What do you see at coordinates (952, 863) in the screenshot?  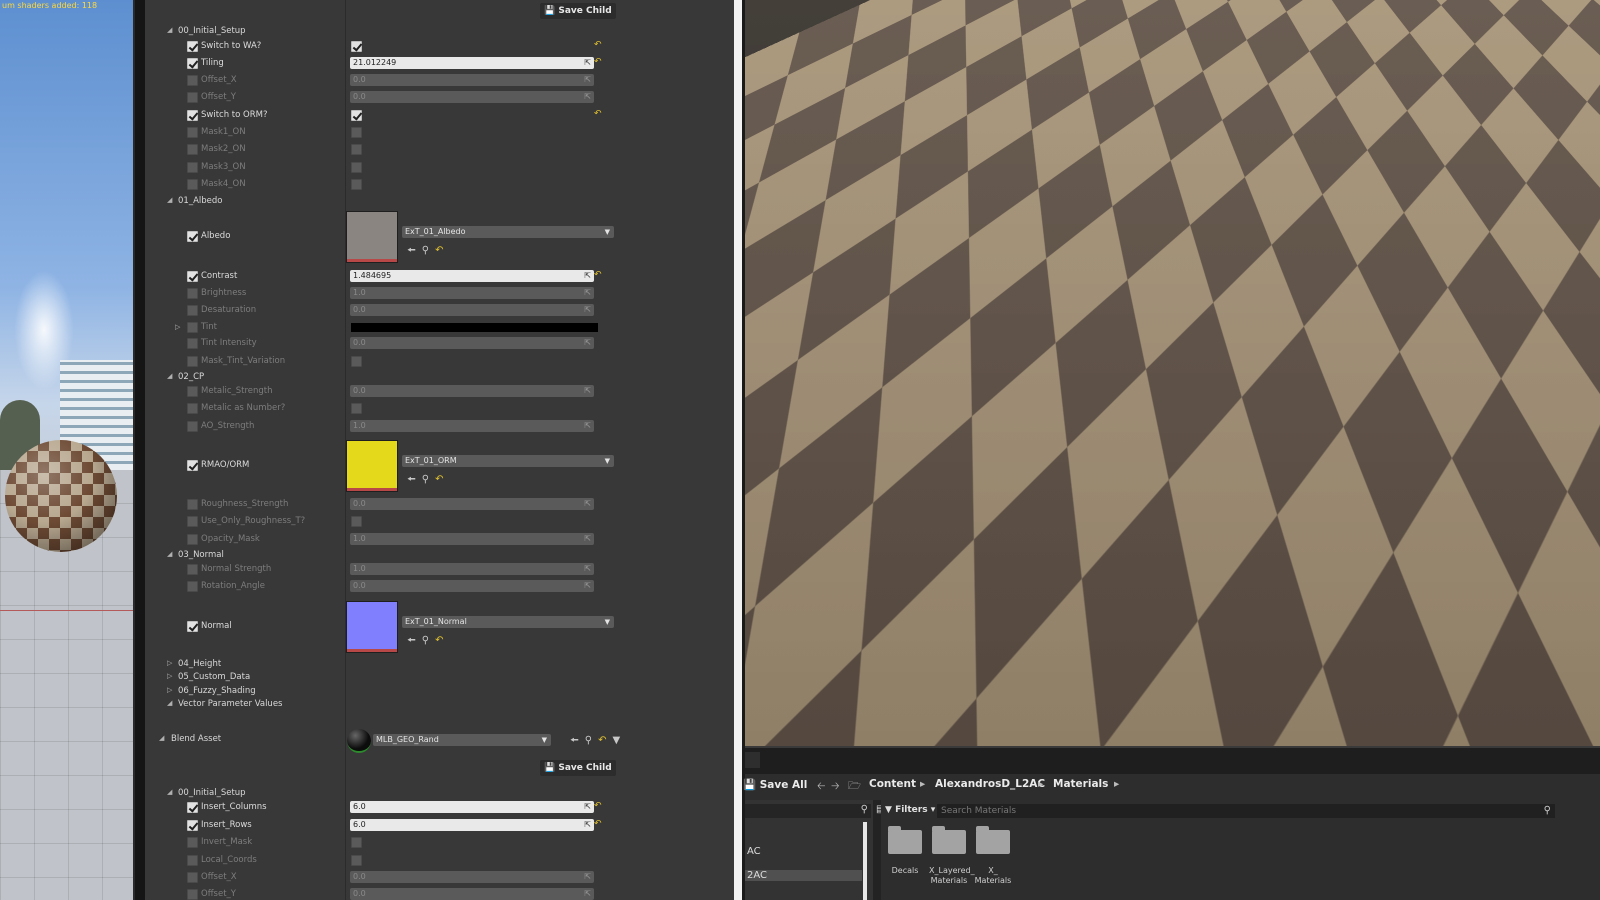 I see `folder-x-layered-materials: X_Layered_ Materials` at bounding box center [952, 863].